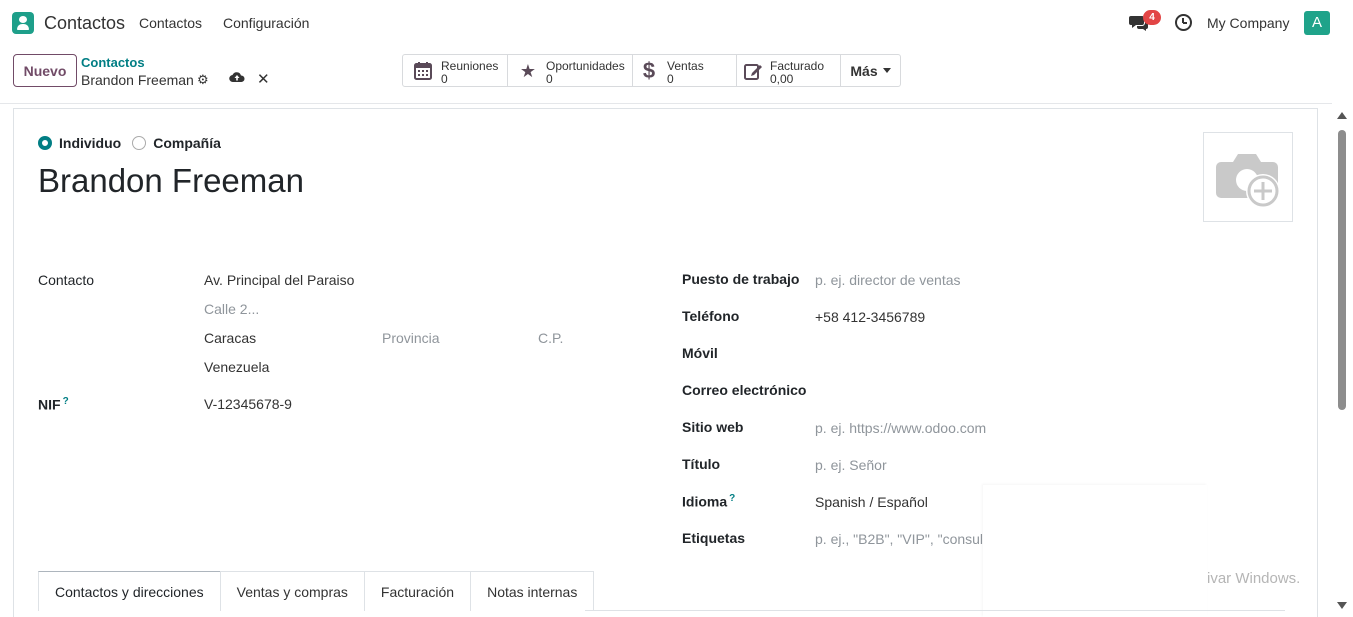 This screenshot has height=617, width=1353. Describe the element at coordinates (236, 367) in the screenshot. I see `country-field: Venezuela` at that location.